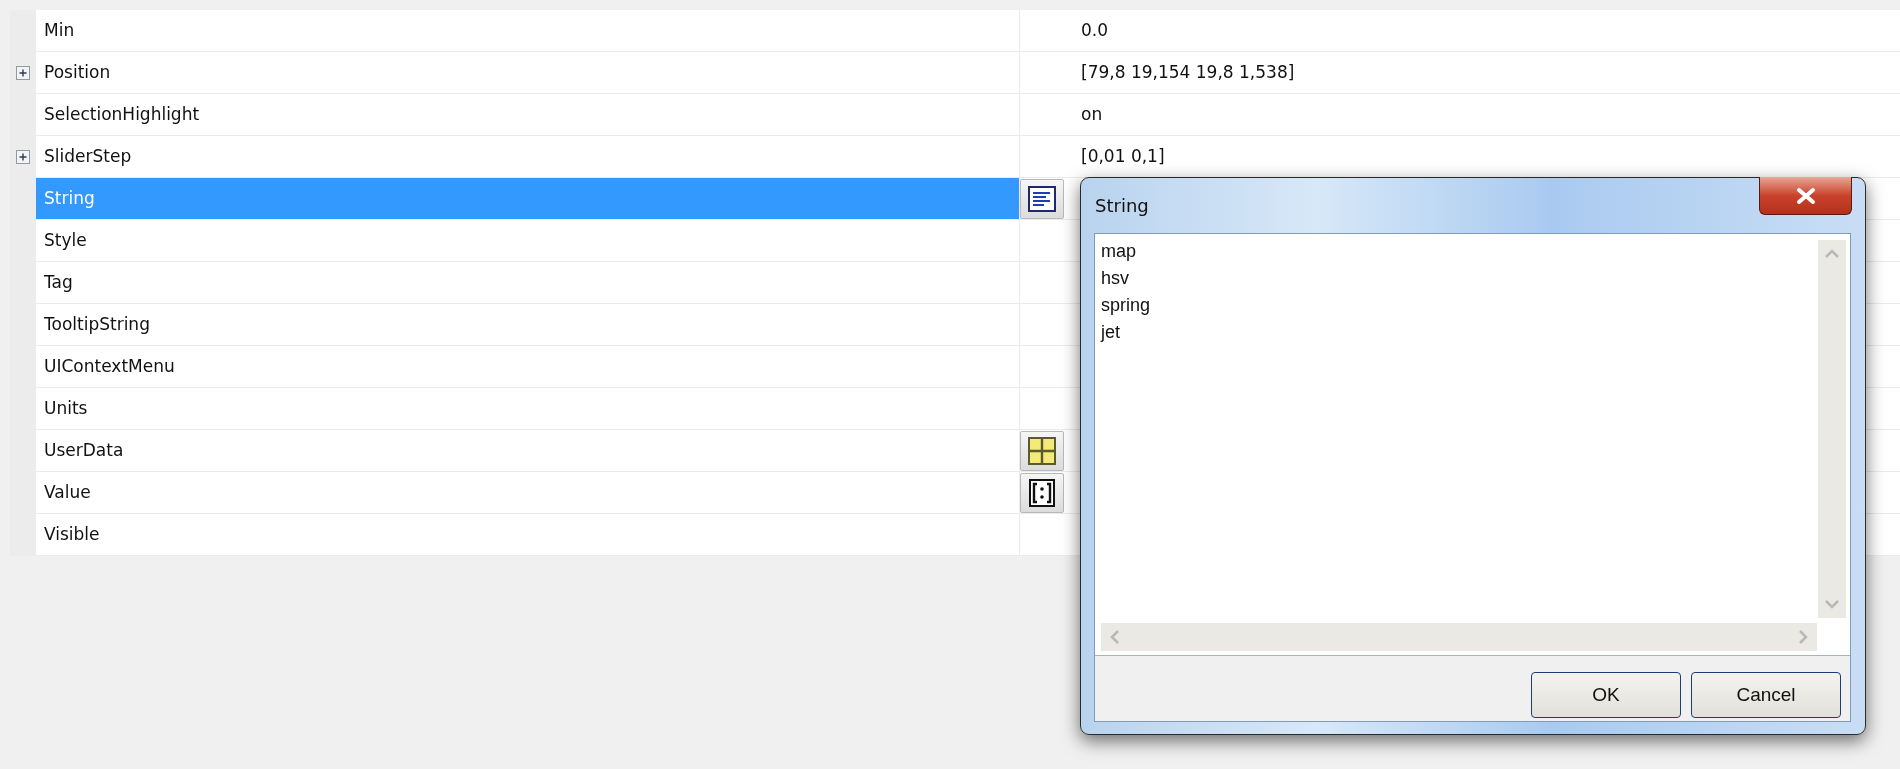  I want to click on property-name: Visible, so click(528, 535).